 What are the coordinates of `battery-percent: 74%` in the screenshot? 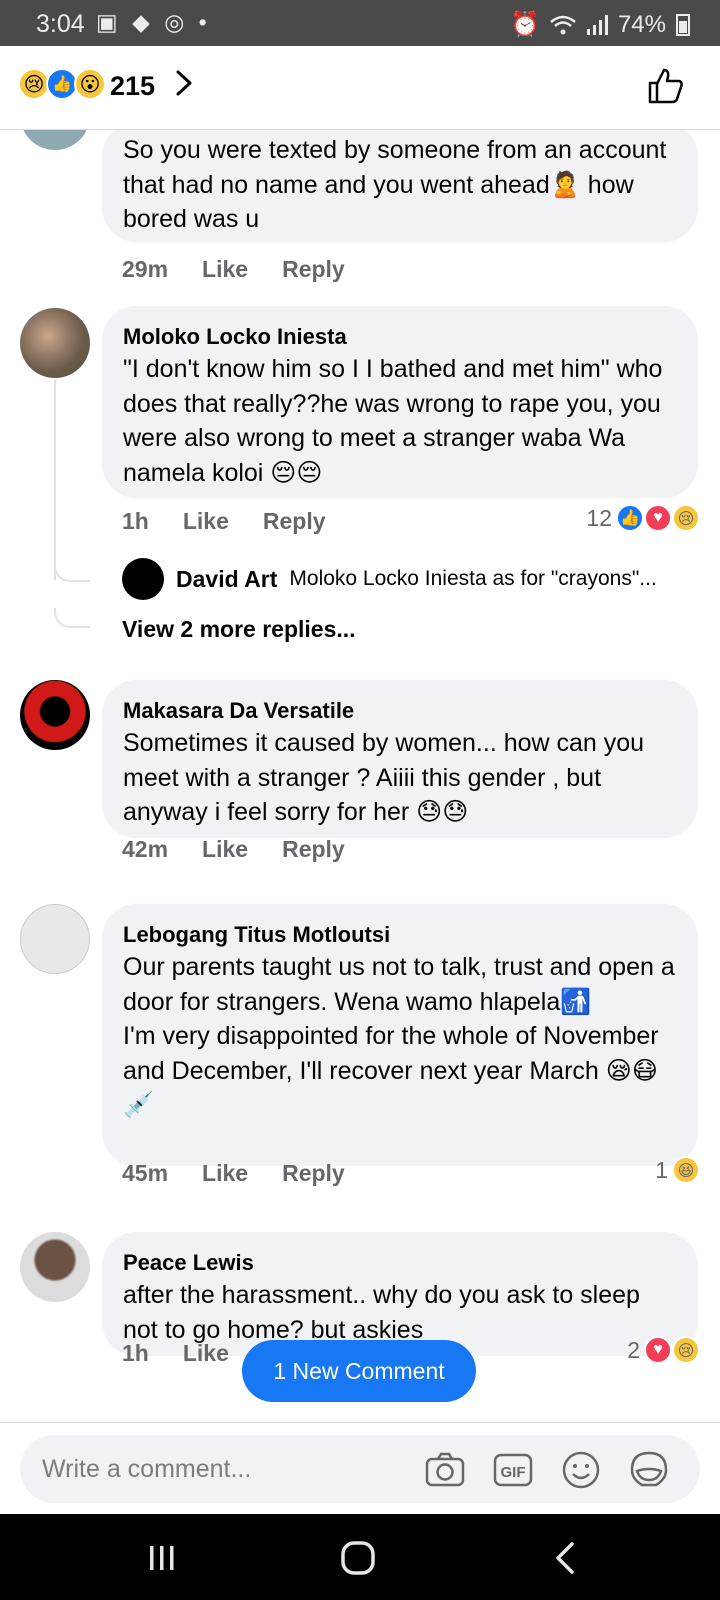 It's located at (641, 24).